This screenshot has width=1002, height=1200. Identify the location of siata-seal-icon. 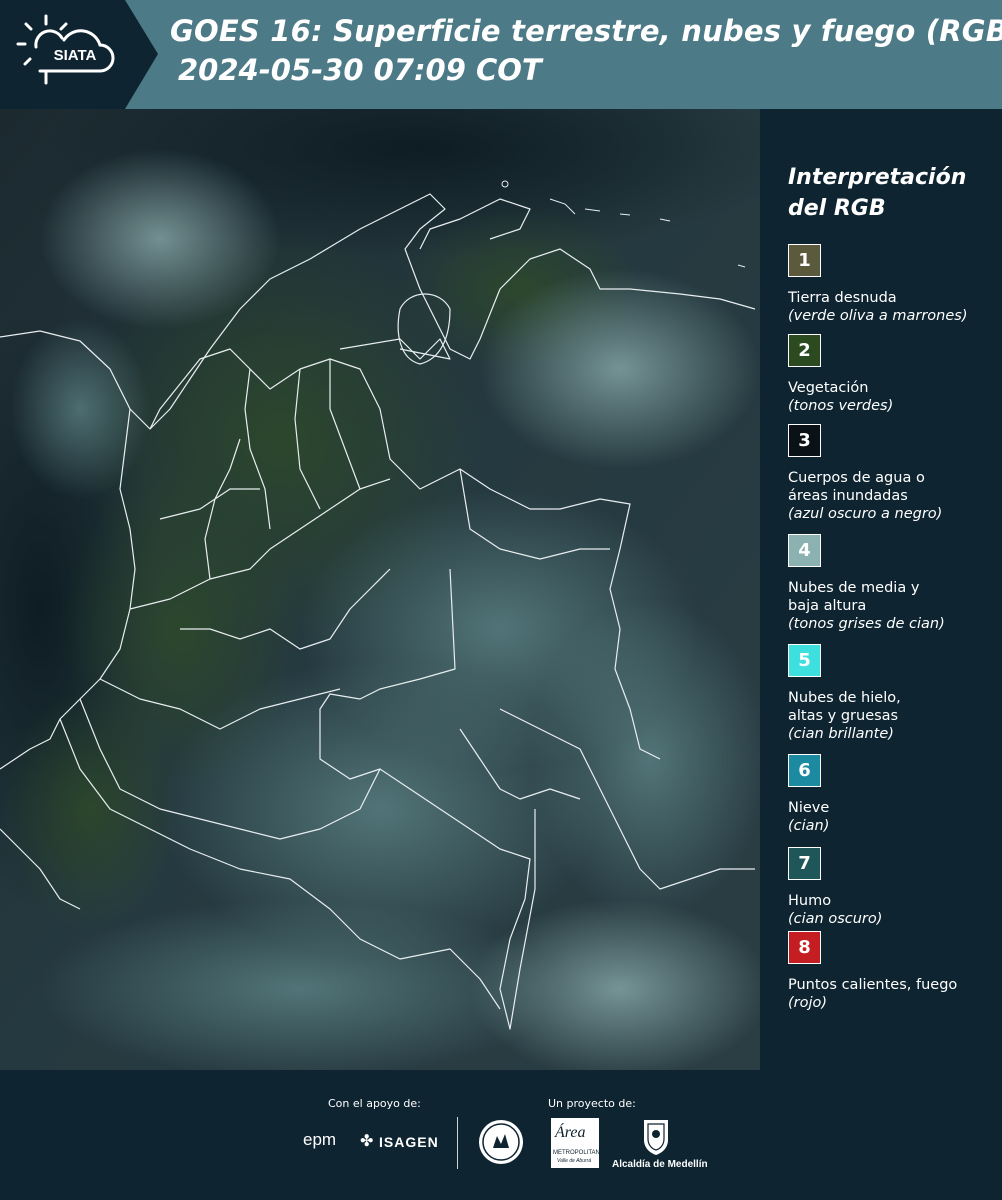
(501, 1142).